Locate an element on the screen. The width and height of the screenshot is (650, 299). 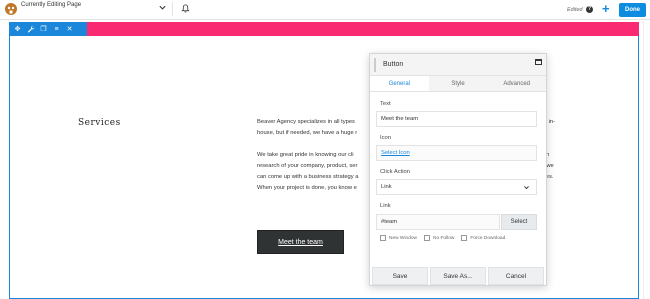
paragraph-line: research of your company, product, ser is located at coordinates (307, 166).